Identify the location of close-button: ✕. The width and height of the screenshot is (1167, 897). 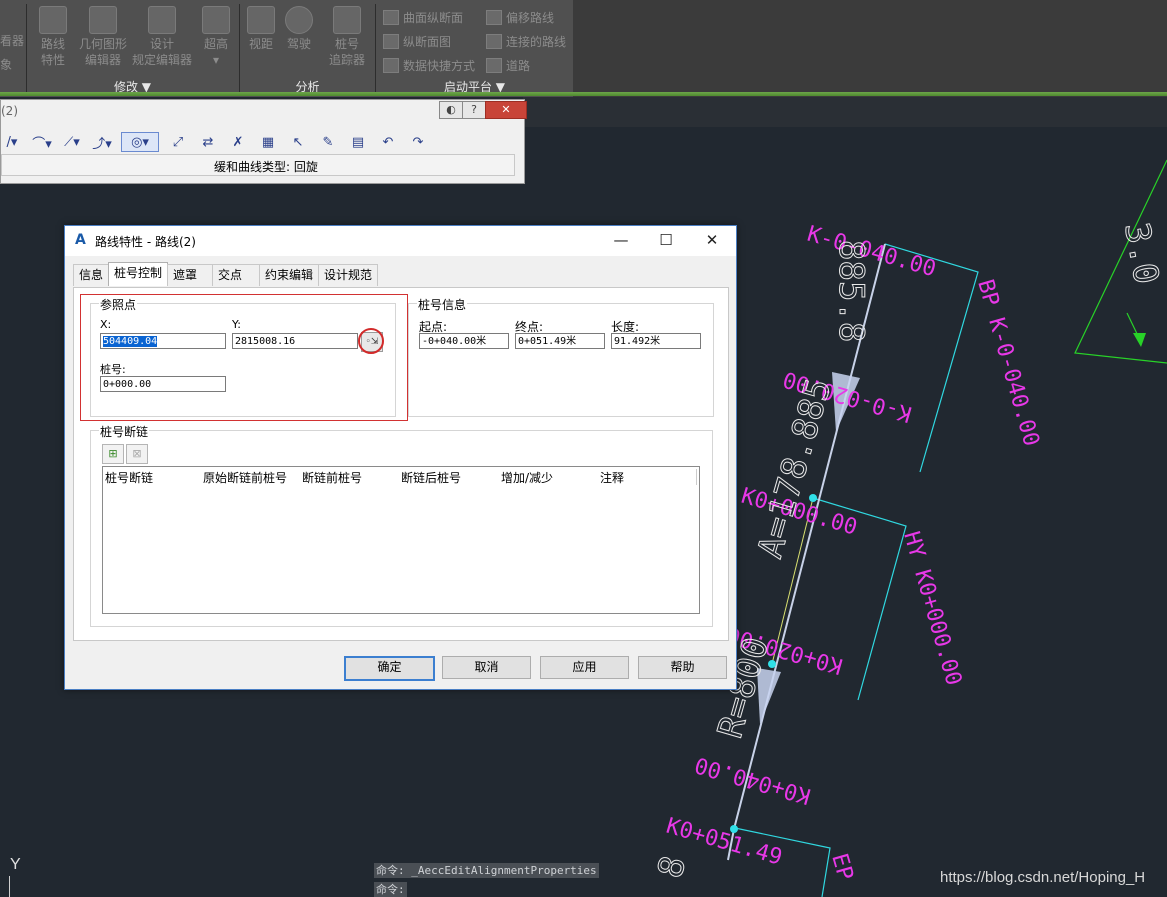
(506, 110).